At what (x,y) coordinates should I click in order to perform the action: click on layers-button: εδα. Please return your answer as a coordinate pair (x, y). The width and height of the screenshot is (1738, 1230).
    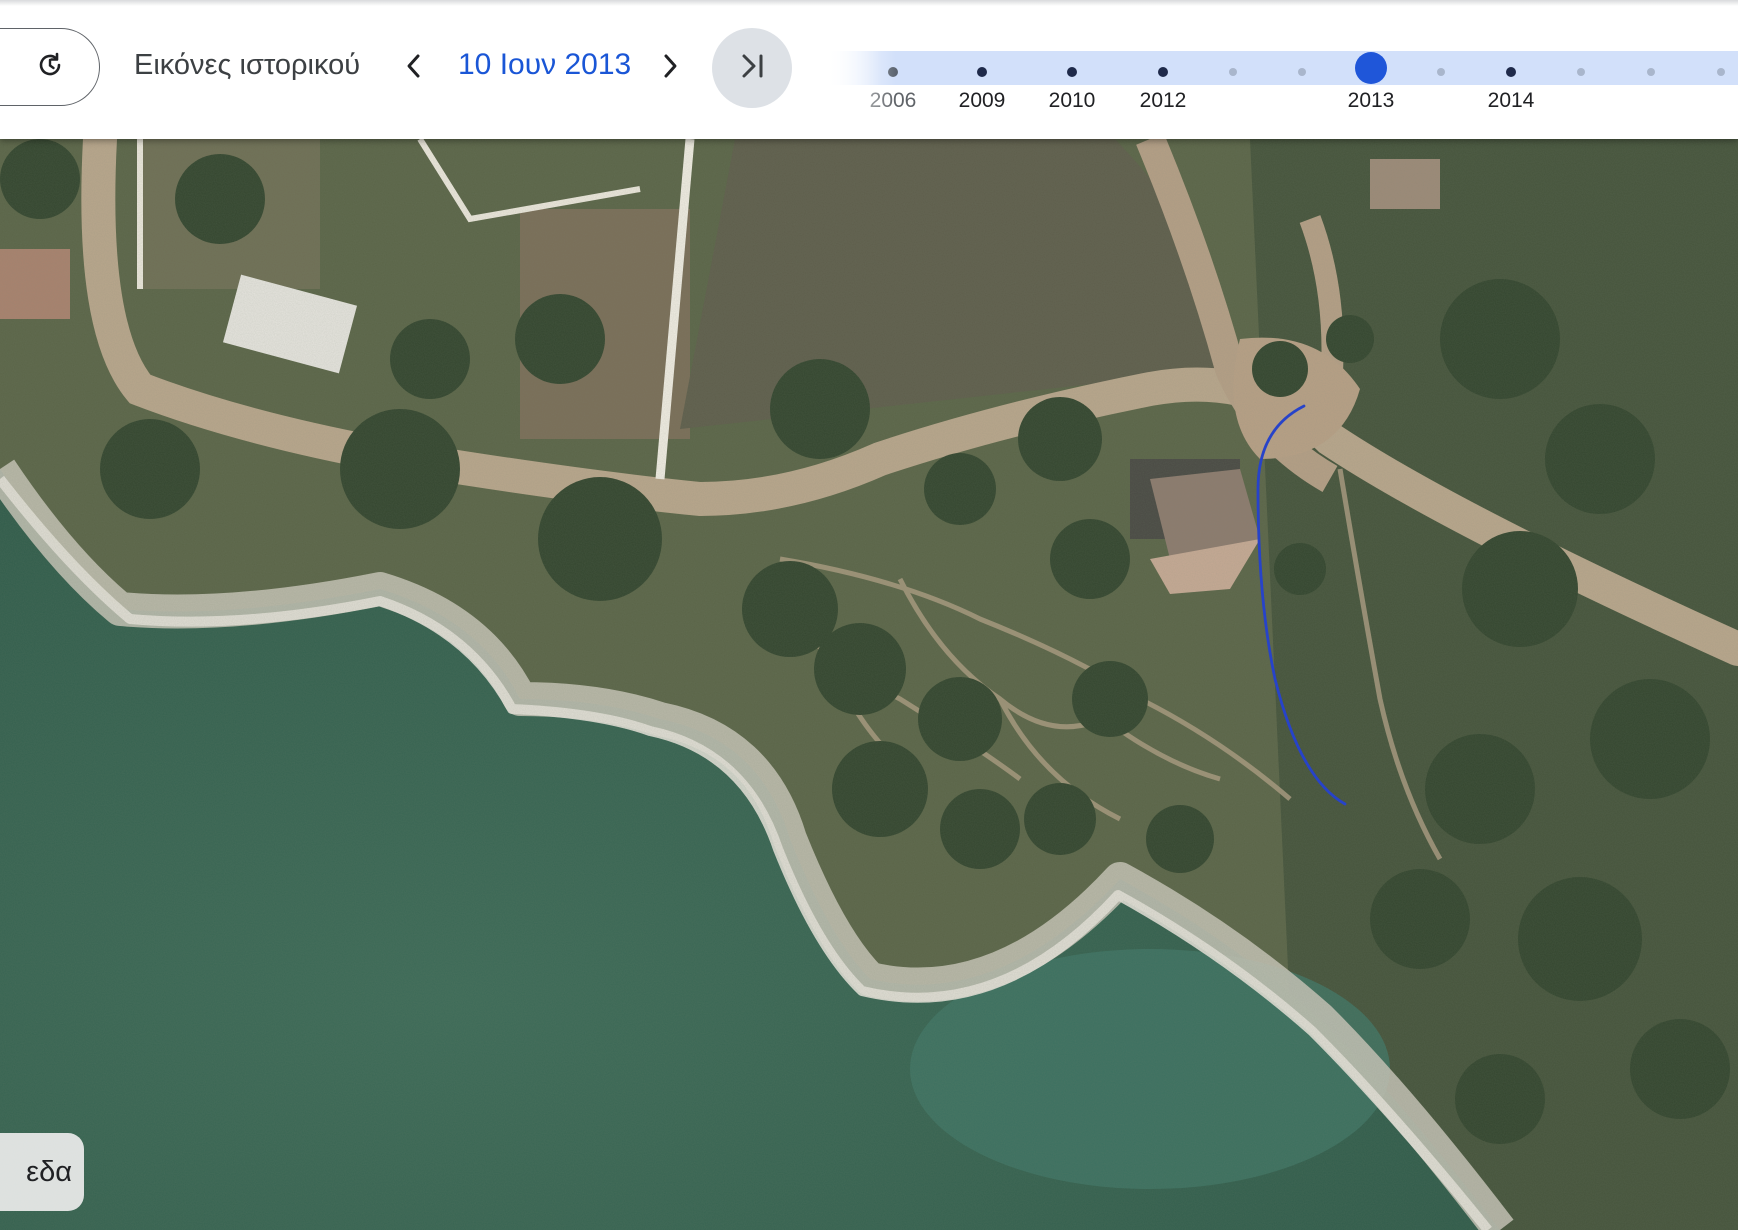
    Looking at the image, I should click on (42, 1172).